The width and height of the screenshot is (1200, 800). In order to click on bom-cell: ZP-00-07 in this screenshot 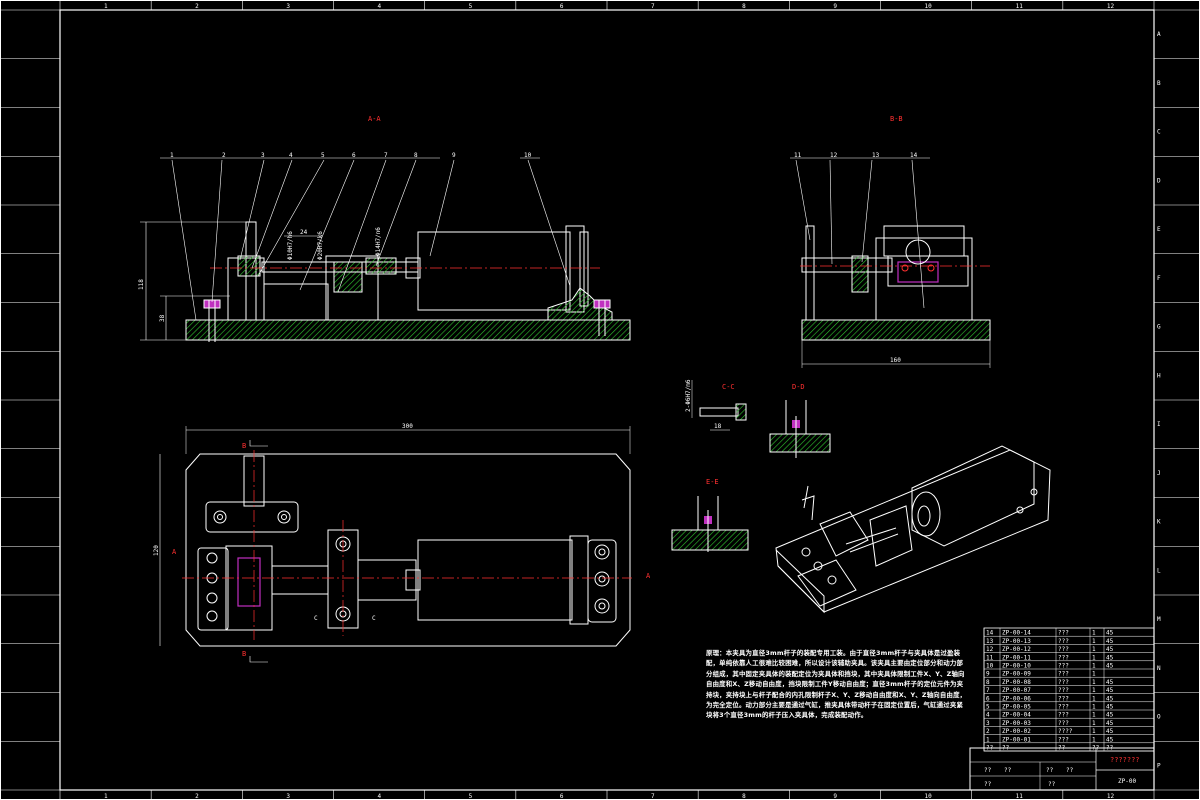, I will do `click(1016, 690)`.